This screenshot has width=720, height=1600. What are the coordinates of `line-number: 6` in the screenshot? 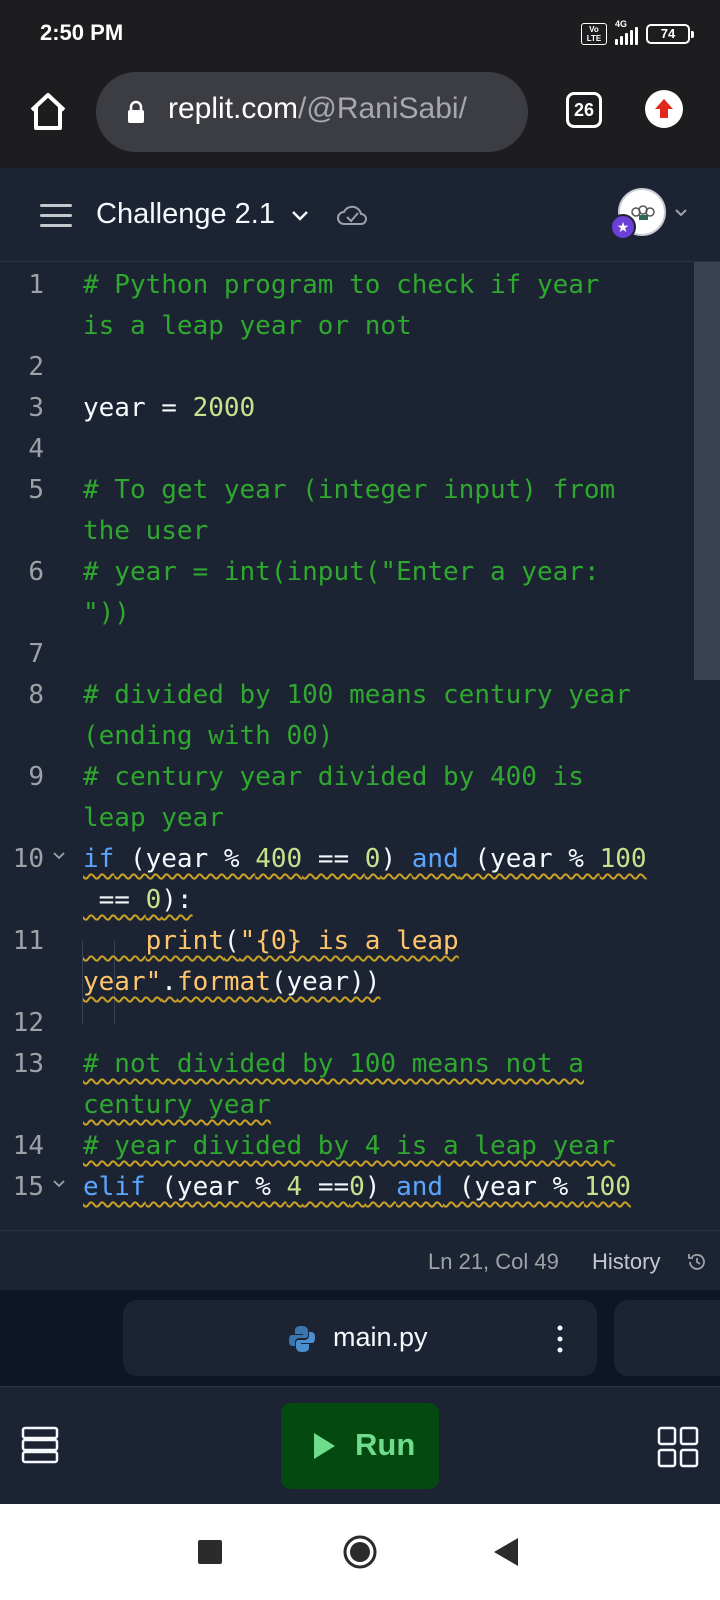 It's located at (36, 572).